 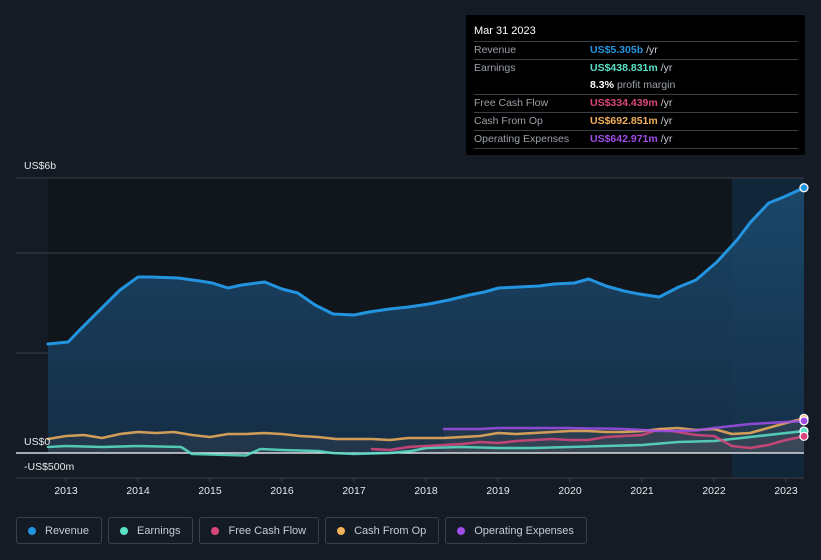 I want to click on tooltip-row-earnings: Earnings US$438.831m /yr, so click(x=636, y=68).